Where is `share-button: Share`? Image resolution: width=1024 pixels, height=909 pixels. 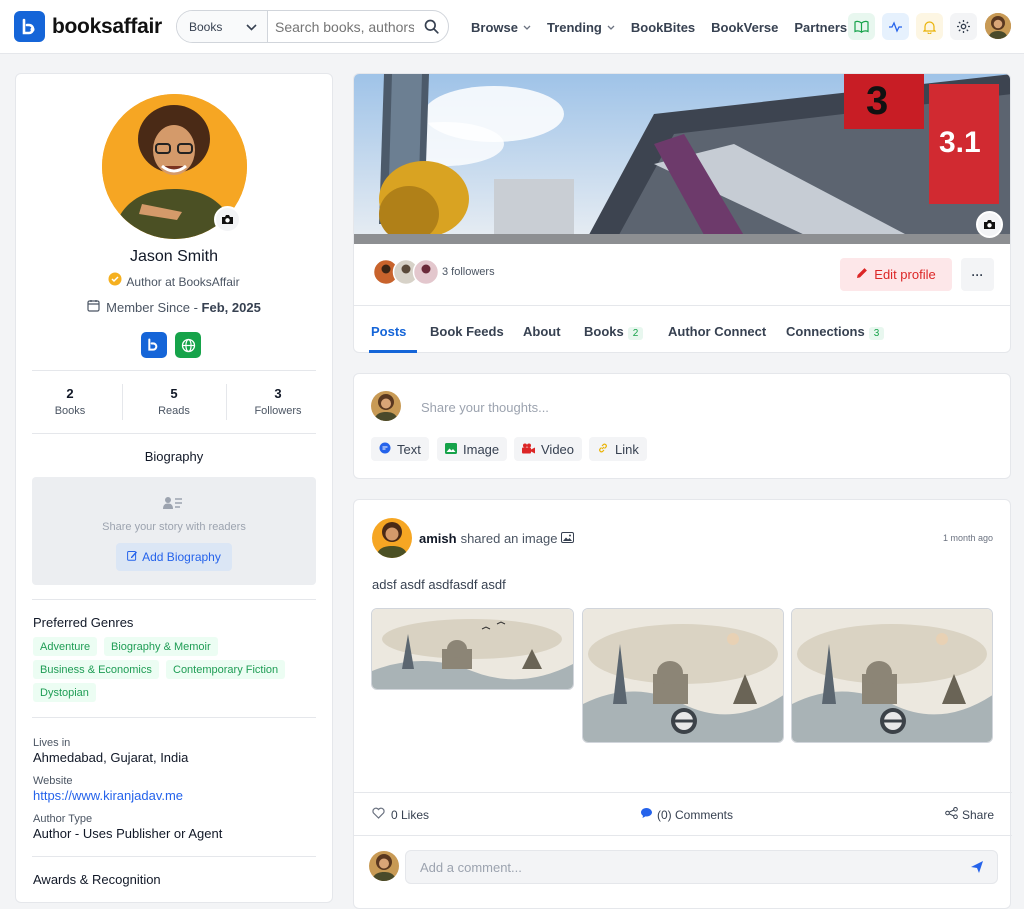 share-button: Share is located at coordinates (969, 814).